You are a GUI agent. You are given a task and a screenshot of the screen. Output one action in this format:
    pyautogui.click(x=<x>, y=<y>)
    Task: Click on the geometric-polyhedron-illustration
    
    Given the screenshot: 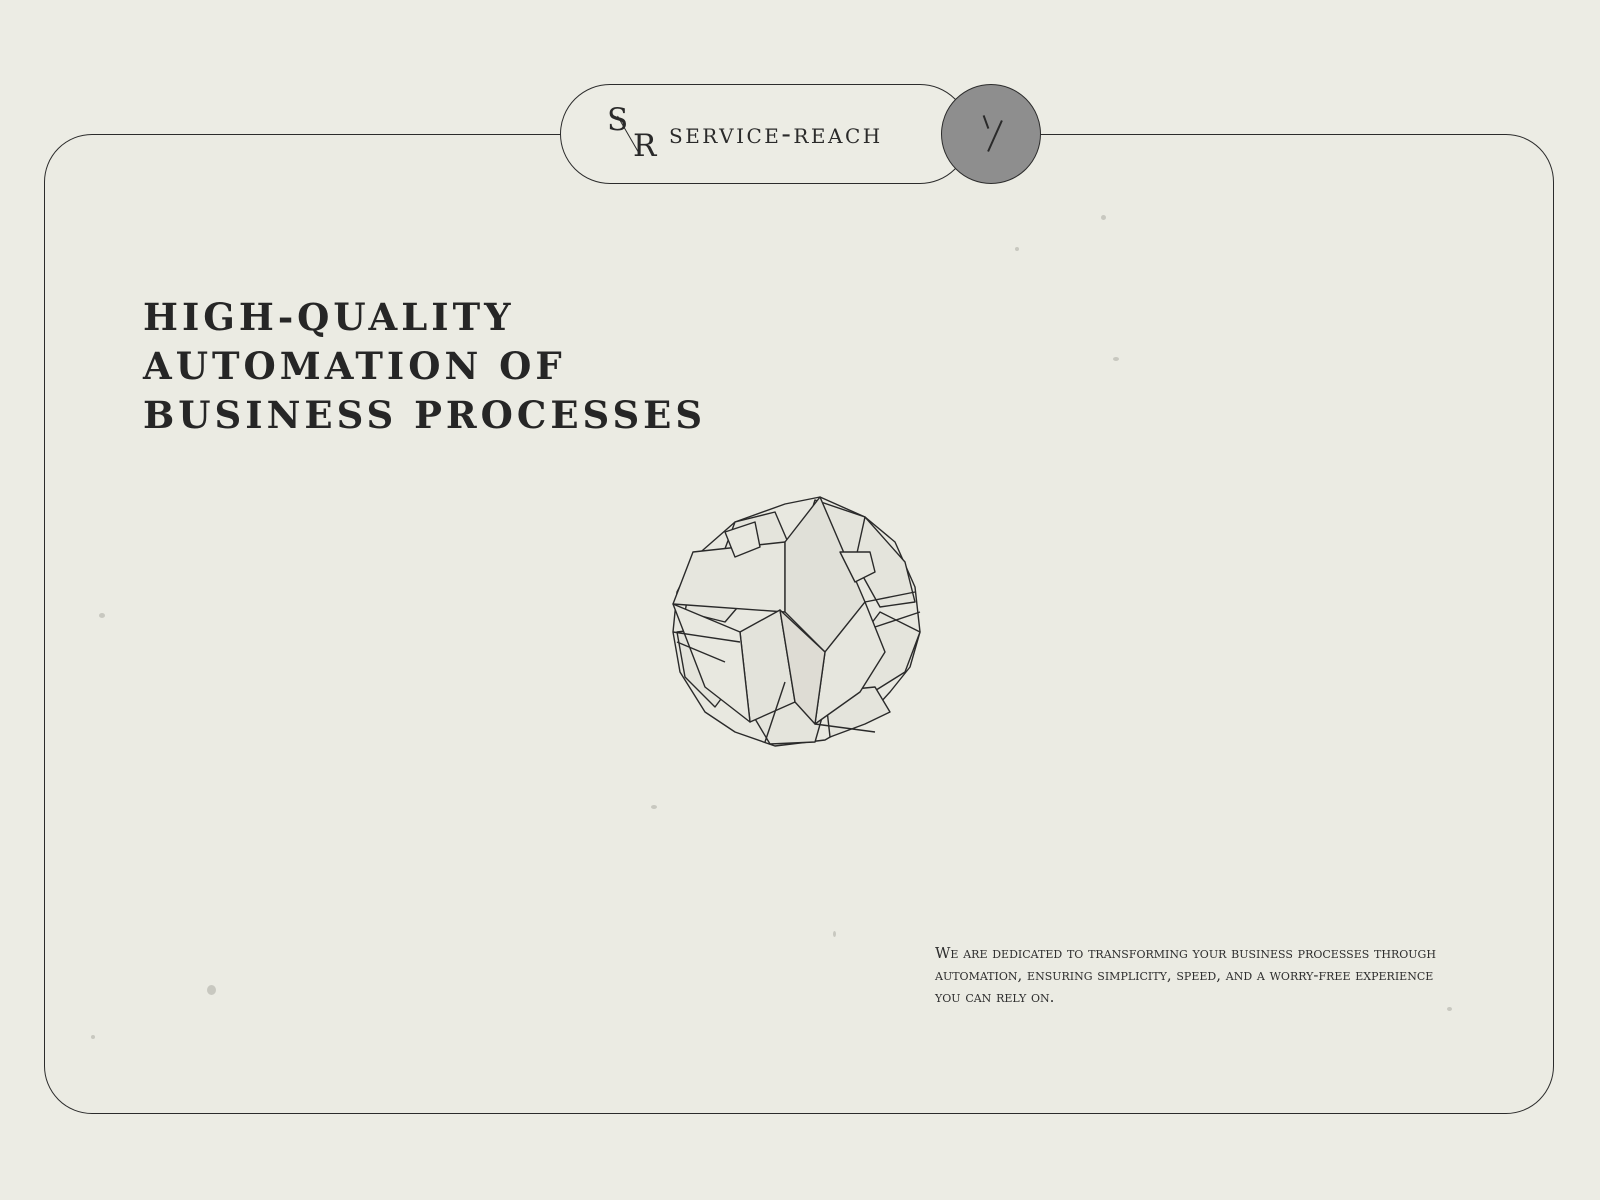 What is the action you would take?
    pyautogui.click(x=796, y=621)
    